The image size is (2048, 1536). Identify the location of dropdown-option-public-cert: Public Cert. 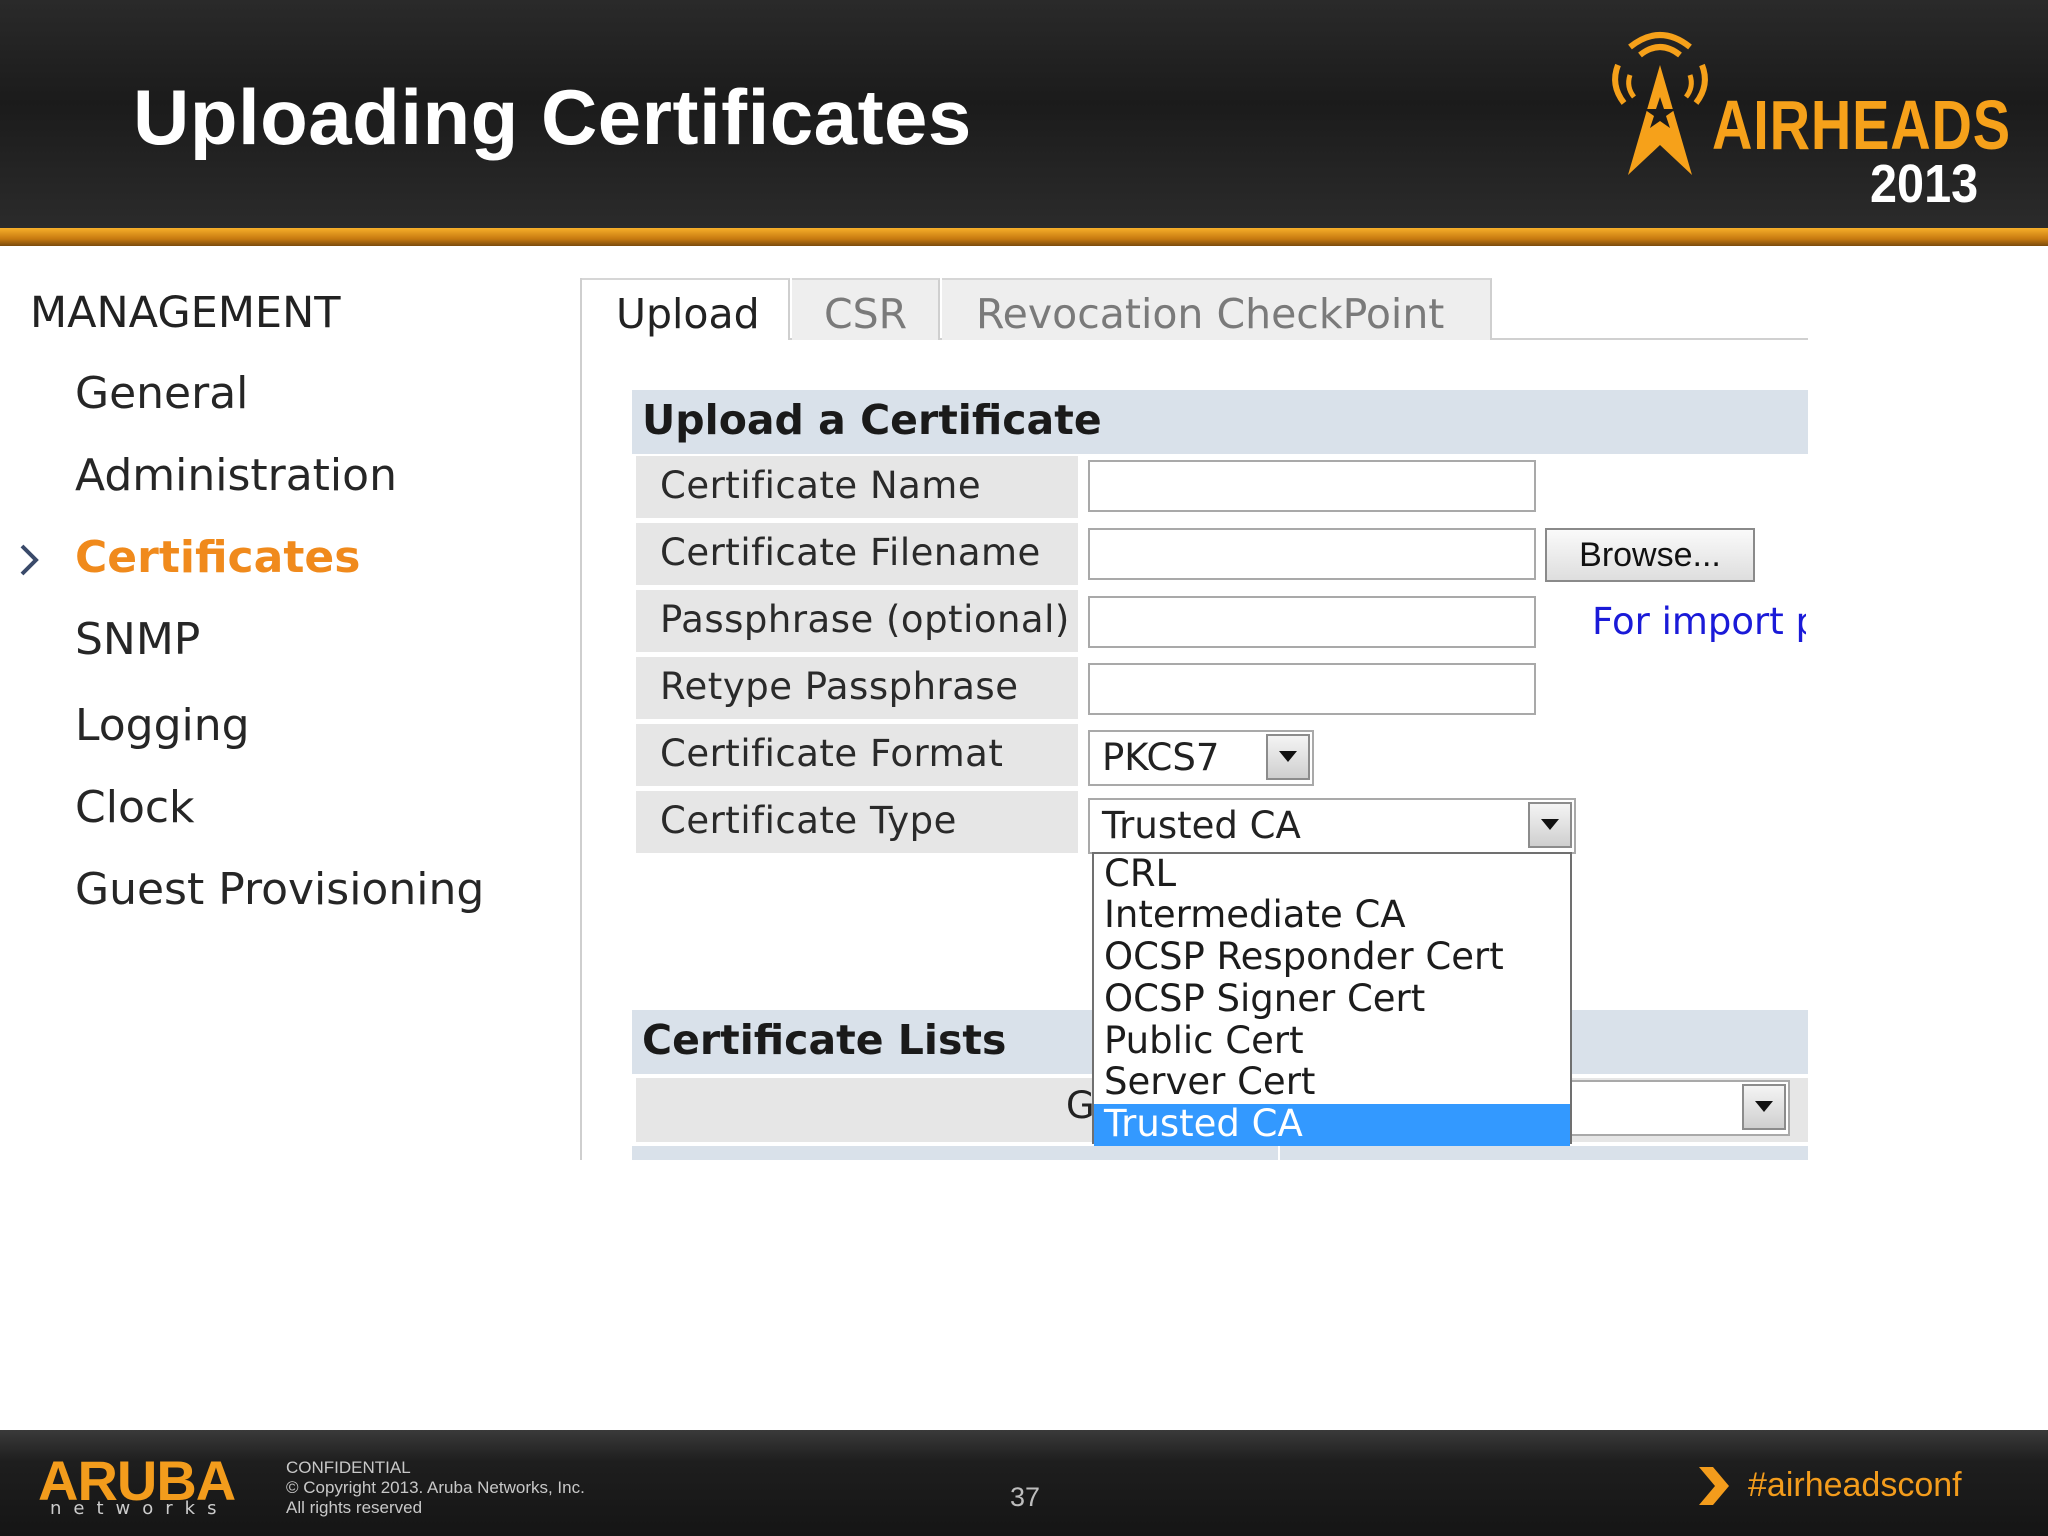
(1332, 1042).